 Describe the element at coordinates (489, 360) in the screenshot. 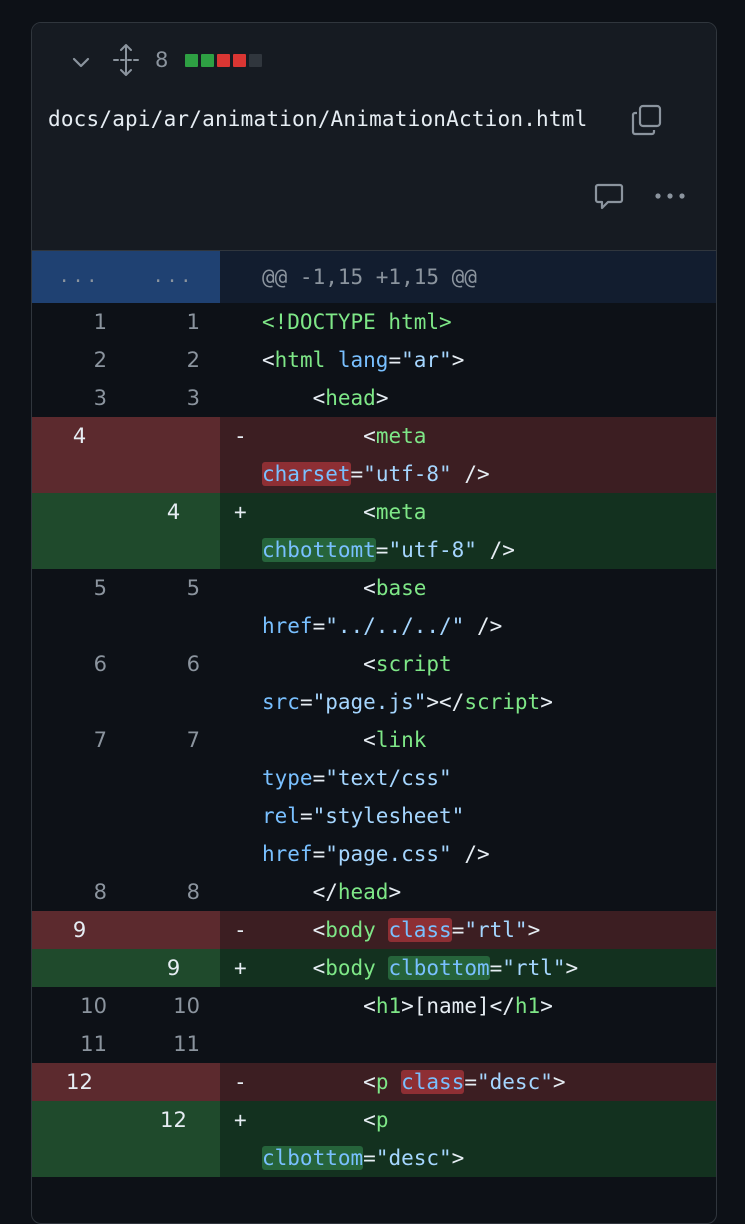

I see `code-line: <html lang="ar">` at that location.